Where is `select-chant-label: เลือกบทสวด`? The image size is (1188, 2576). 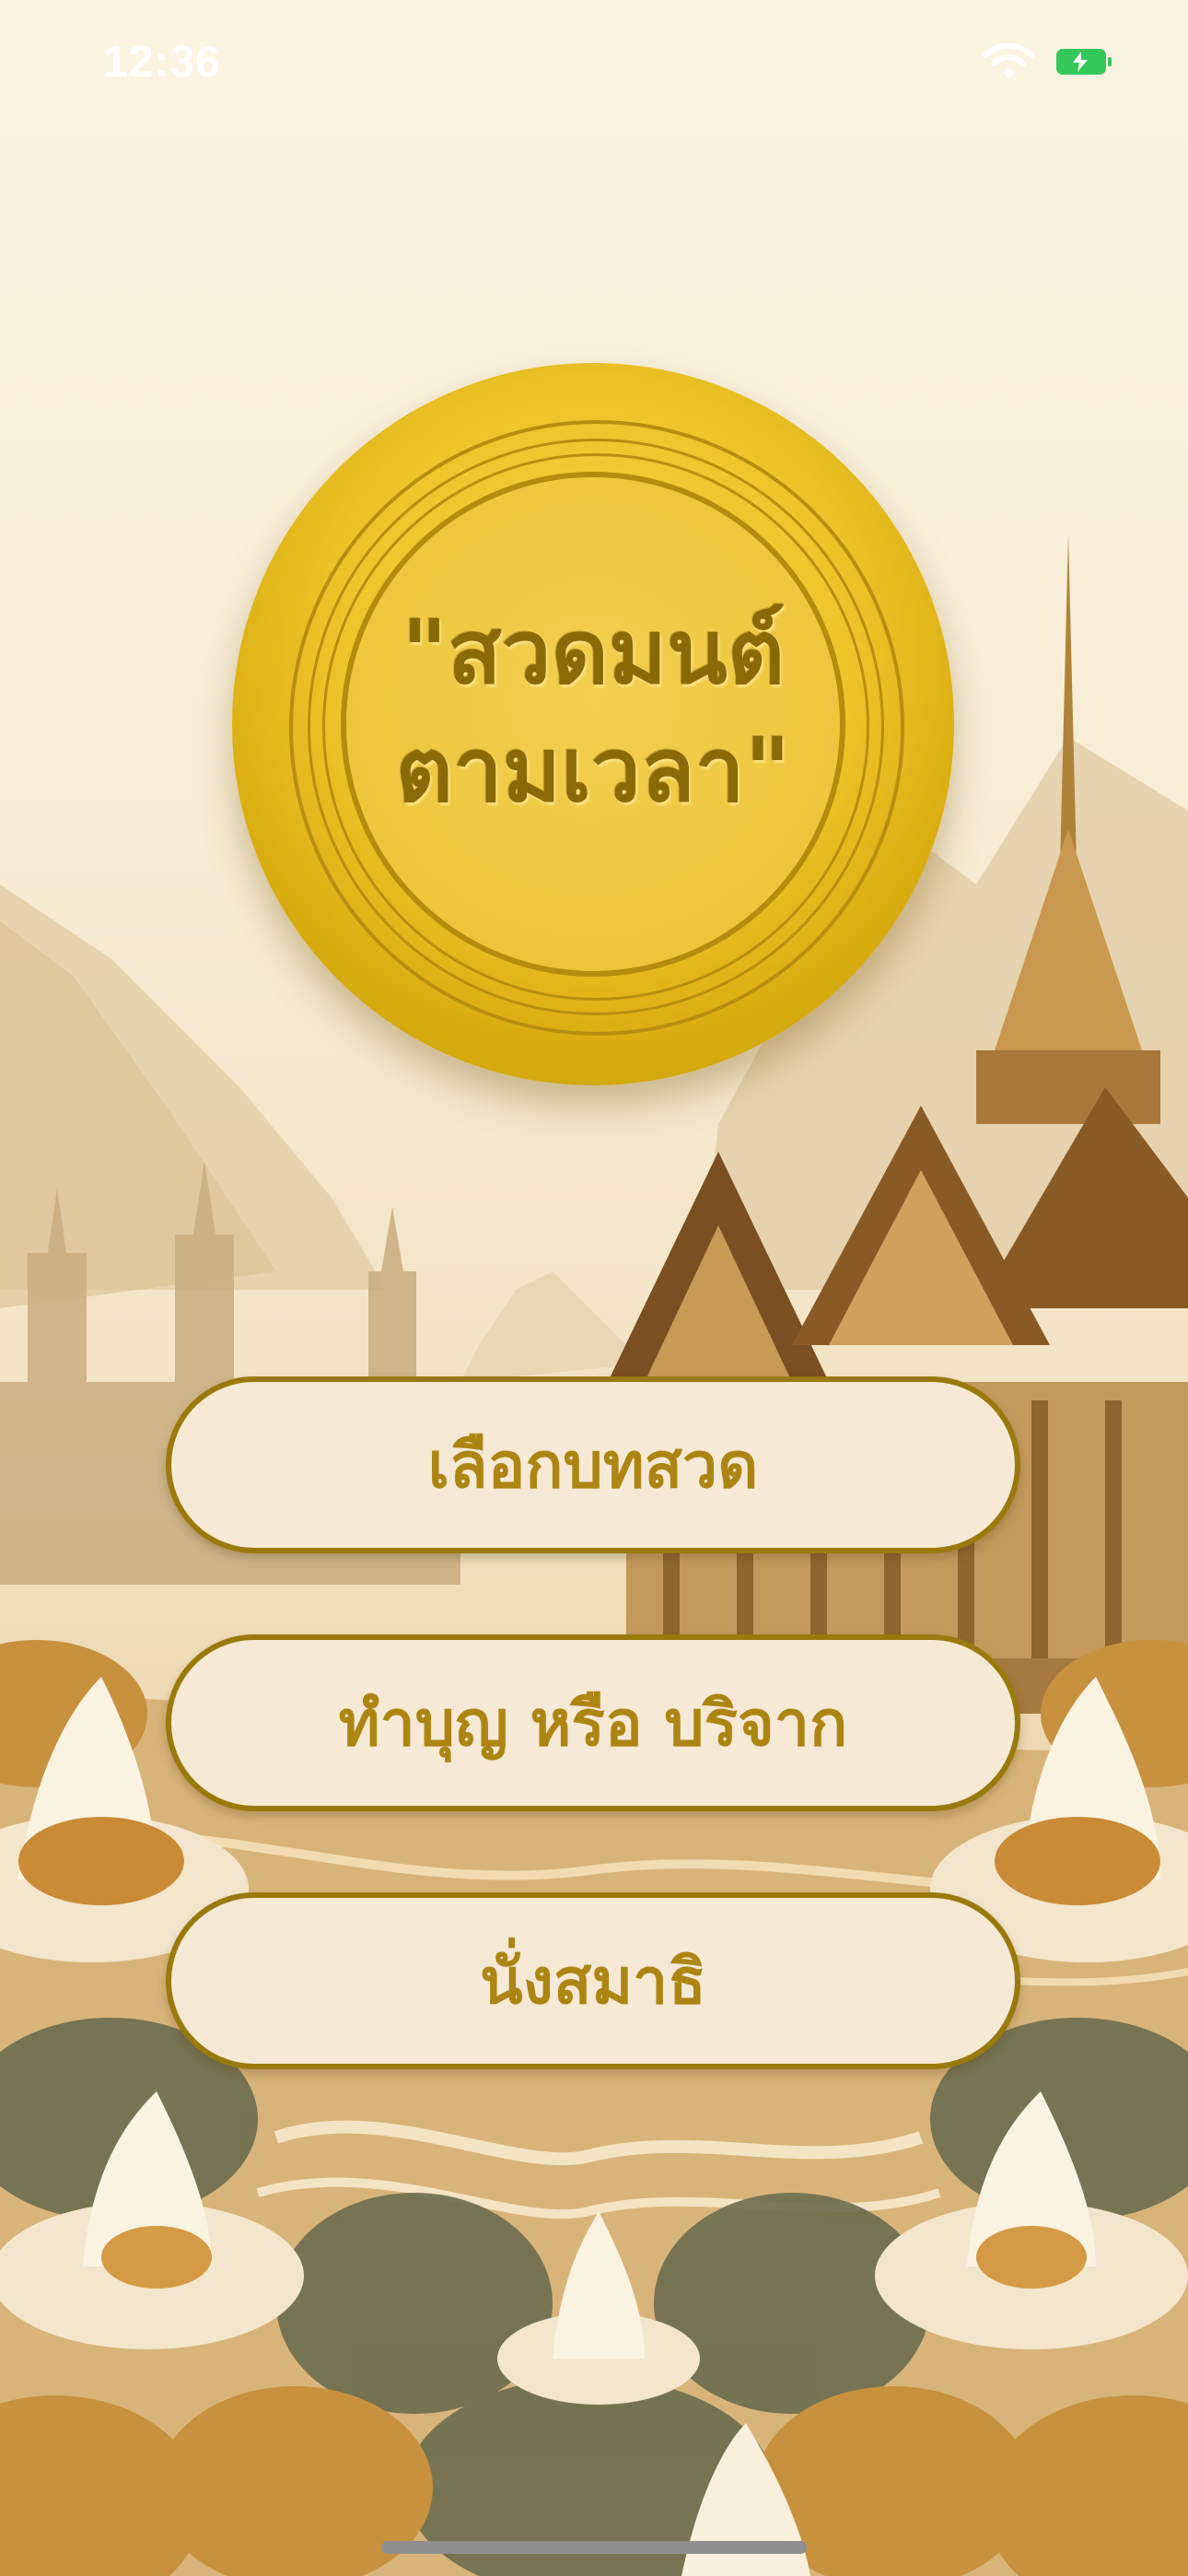
select-chant-label: เลือกบทสวด is located at coordinates (593, 1466).